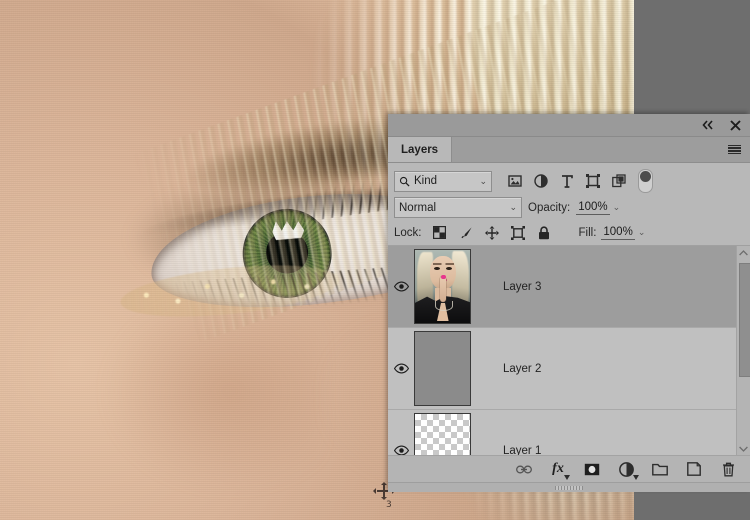 This screenshot has width=750, height=520. Describe the element at coordinates (569, 125) in the screenshot. I see `panel-title-bar` at that location.